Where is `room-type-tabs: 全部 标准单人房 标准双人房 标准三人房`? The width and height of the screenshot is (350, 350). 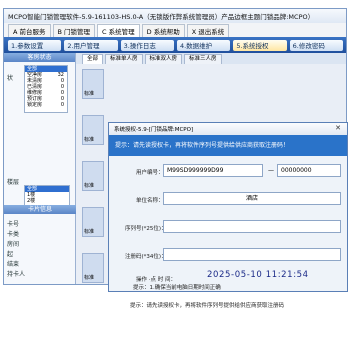 room-type-tabs: 全部 标准单人房 标准双人房 标准三人房 is located at coordinates (211, 58).